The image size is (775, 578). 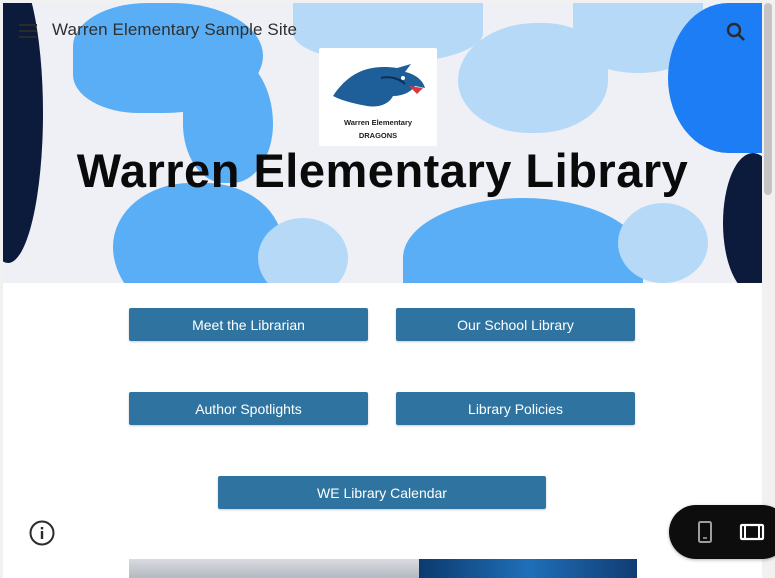 What do you see at coordinates (528, 568) in the screenshot?
I see `photo-right` at bounding box center [528, 568].